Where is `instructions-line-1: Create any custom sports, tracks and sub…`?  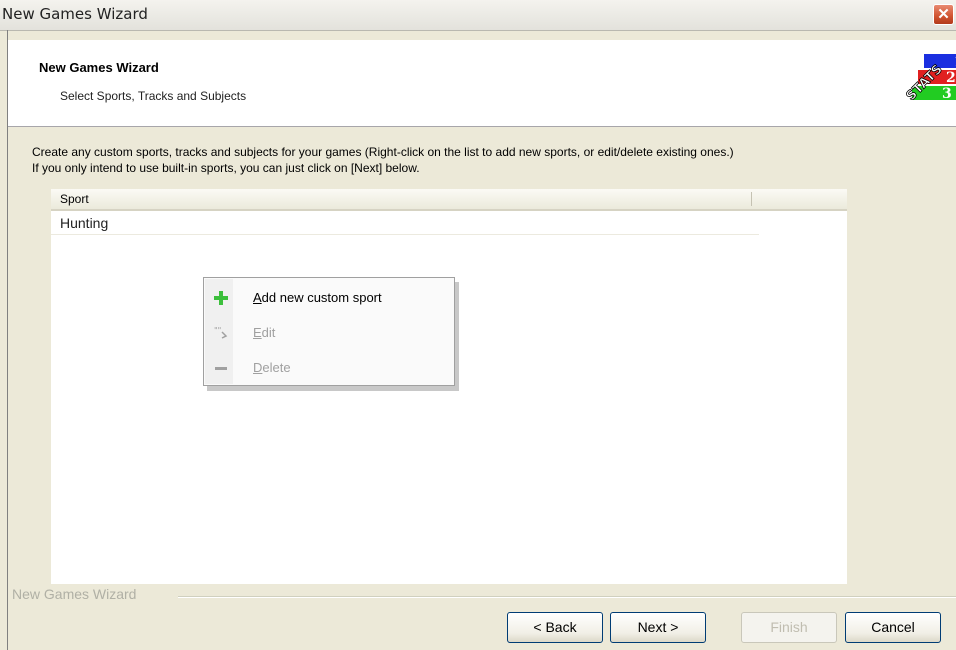 instructions-line-1: Create any custom sports, tracks and sub… is located at coordinates (383, 152).